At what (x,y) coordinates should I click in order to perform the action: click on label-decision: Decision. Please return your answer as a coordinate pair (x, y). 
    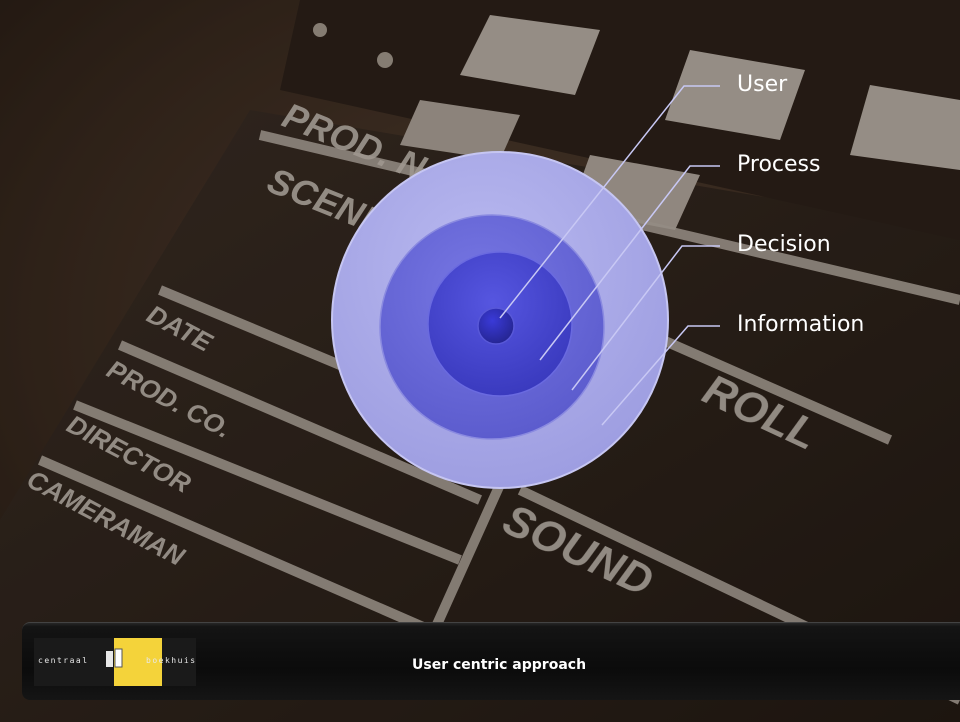
    Looking at the image, I should click on (784, 244).